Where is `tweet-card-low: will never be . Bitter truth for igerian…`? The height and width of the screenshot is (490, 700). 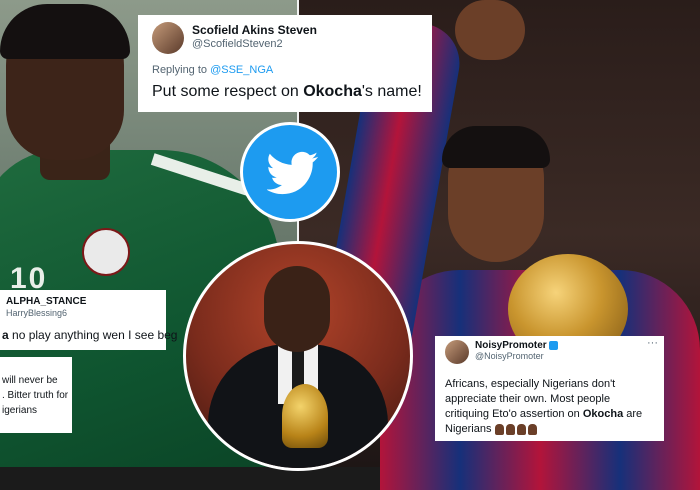 tweet-card-low: will never be . Bitter truth for igerian… is located at coordinates (36, 395).